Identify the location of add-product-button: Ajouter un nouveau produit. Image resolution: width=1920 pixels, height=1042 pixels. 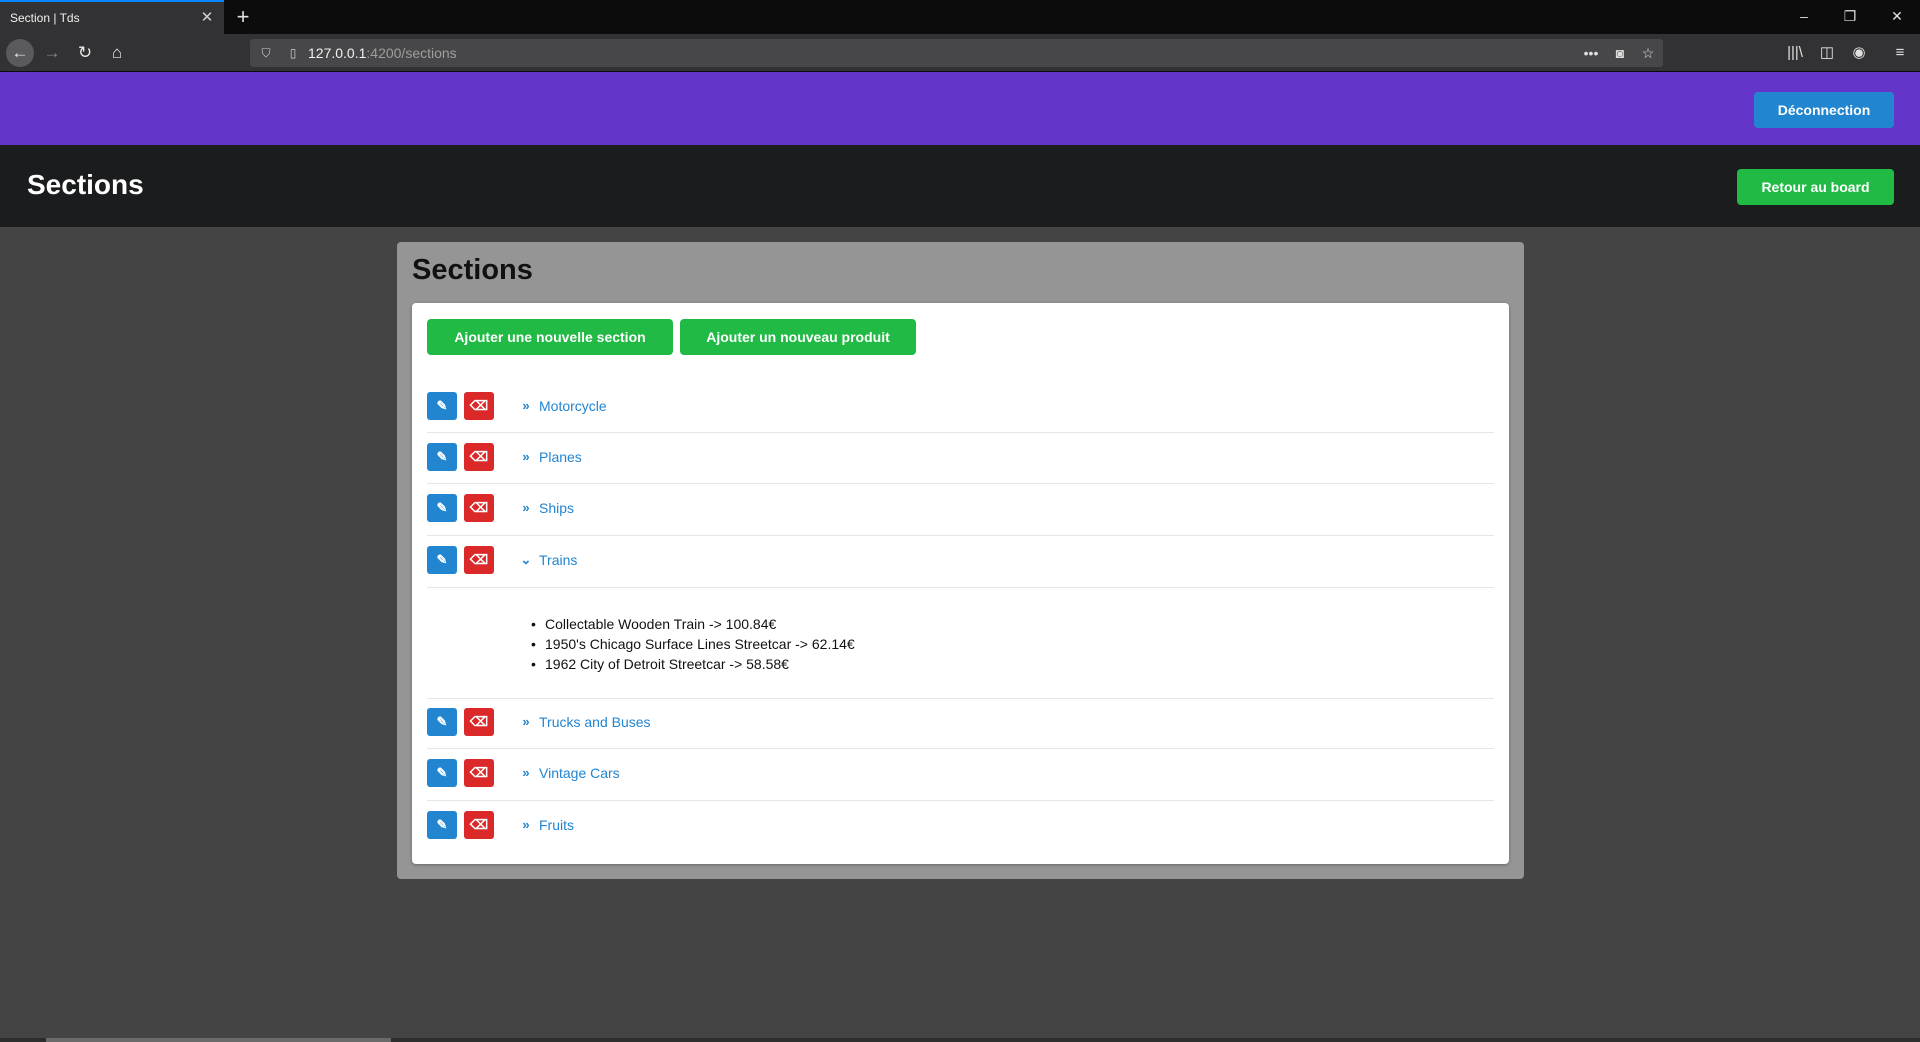
(798, 337).